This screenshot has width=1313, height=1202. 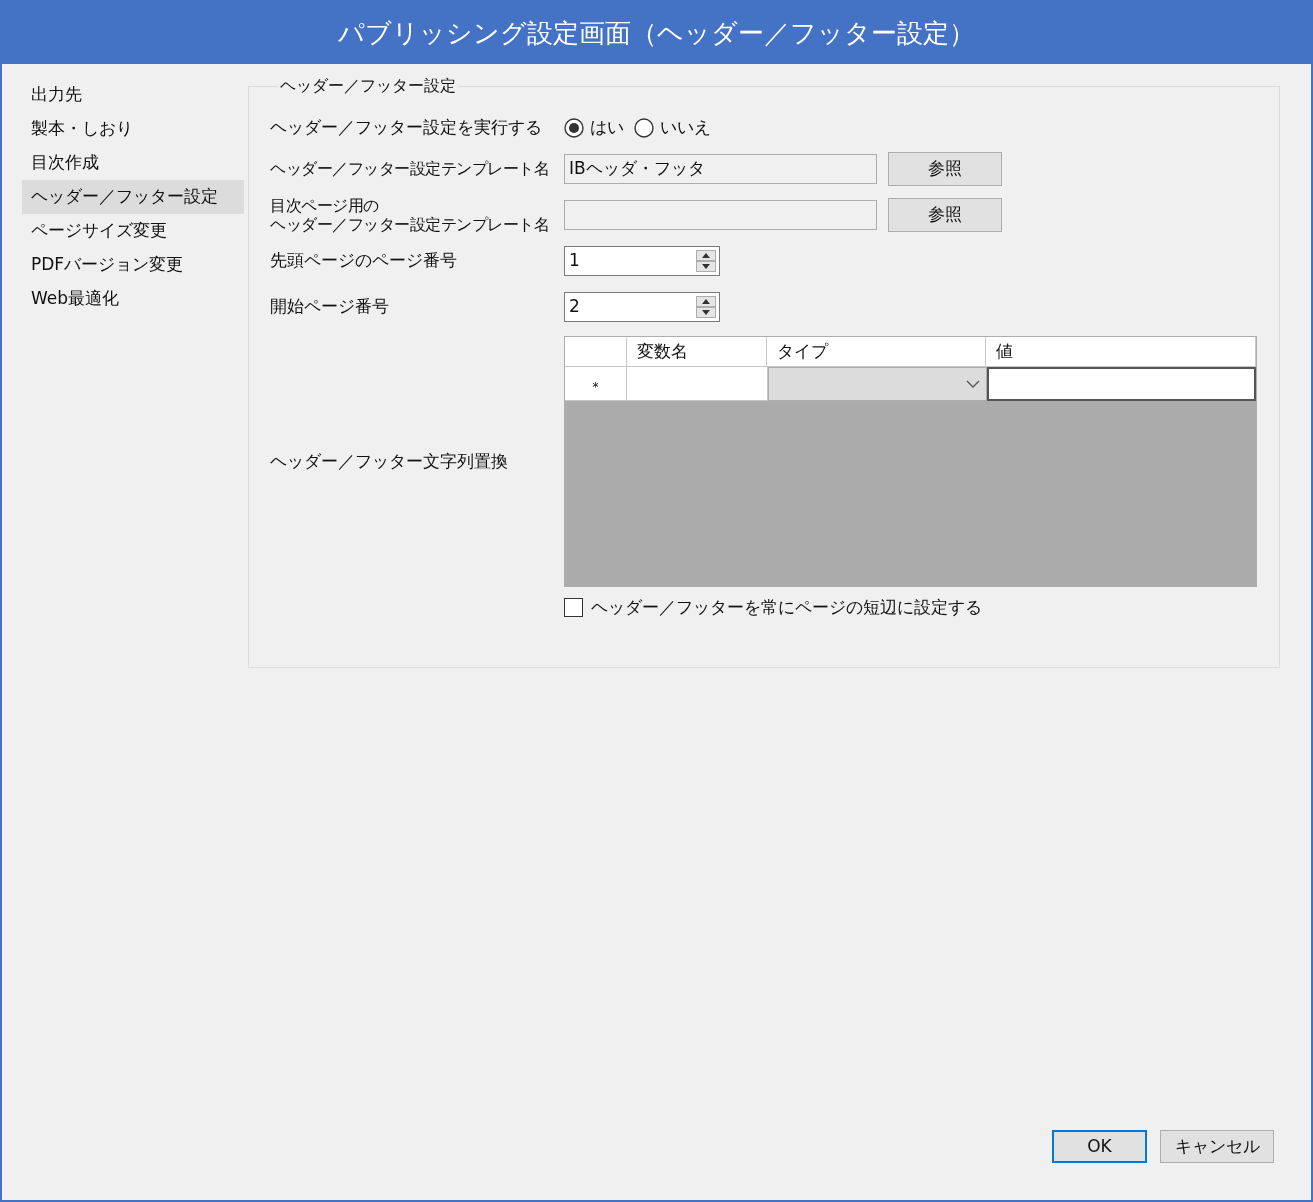 I want to click on field-label: 先頭ページのページ番号, so click(x=364, y=261).